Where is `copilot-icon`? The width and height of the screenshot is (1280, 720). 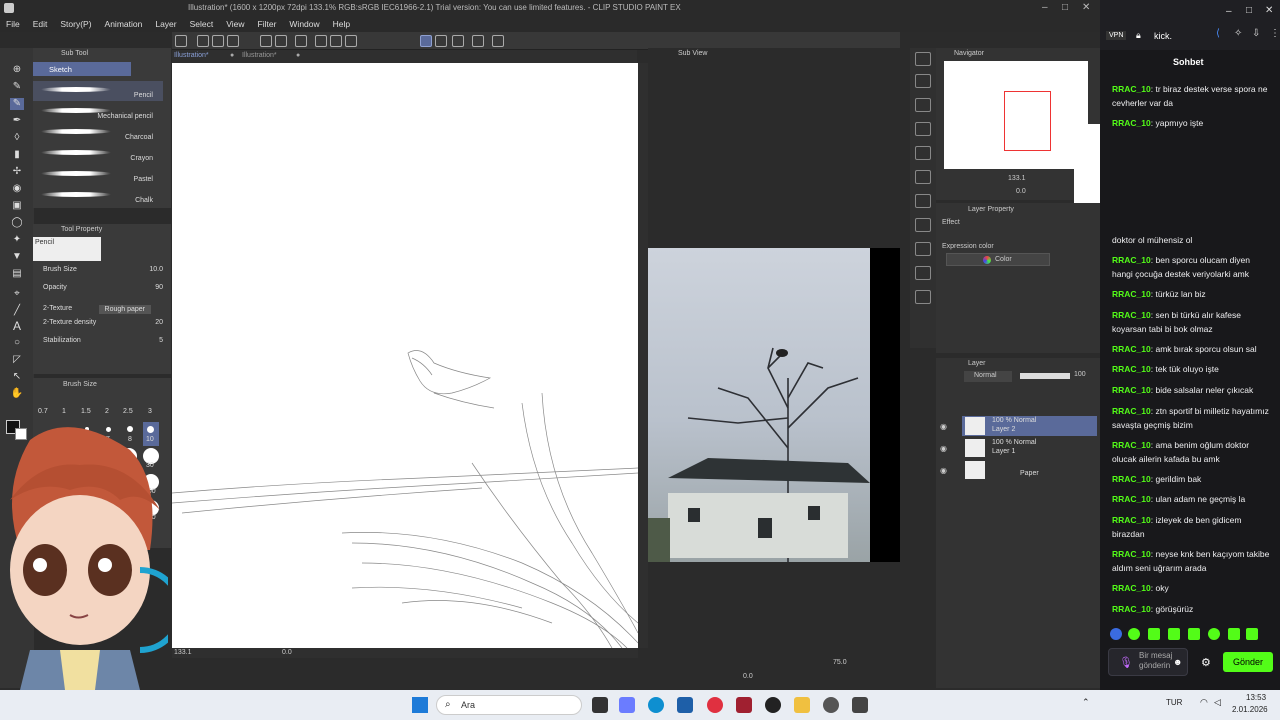 copilot-icon is located at coordinates (627, 705).